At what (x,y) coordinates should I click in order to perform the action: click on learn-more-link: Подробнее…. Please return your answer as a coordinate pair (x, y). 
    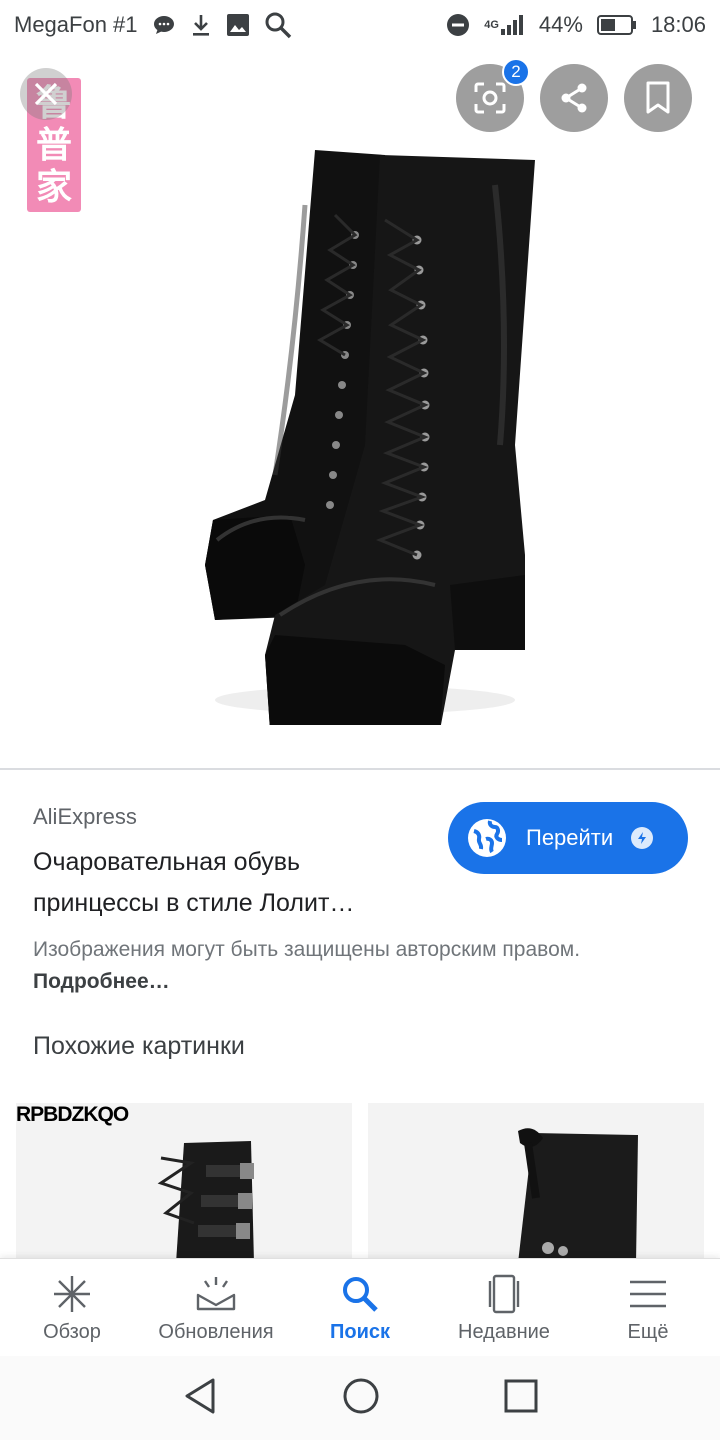
    Looking at the image, I should click on (101, 981).